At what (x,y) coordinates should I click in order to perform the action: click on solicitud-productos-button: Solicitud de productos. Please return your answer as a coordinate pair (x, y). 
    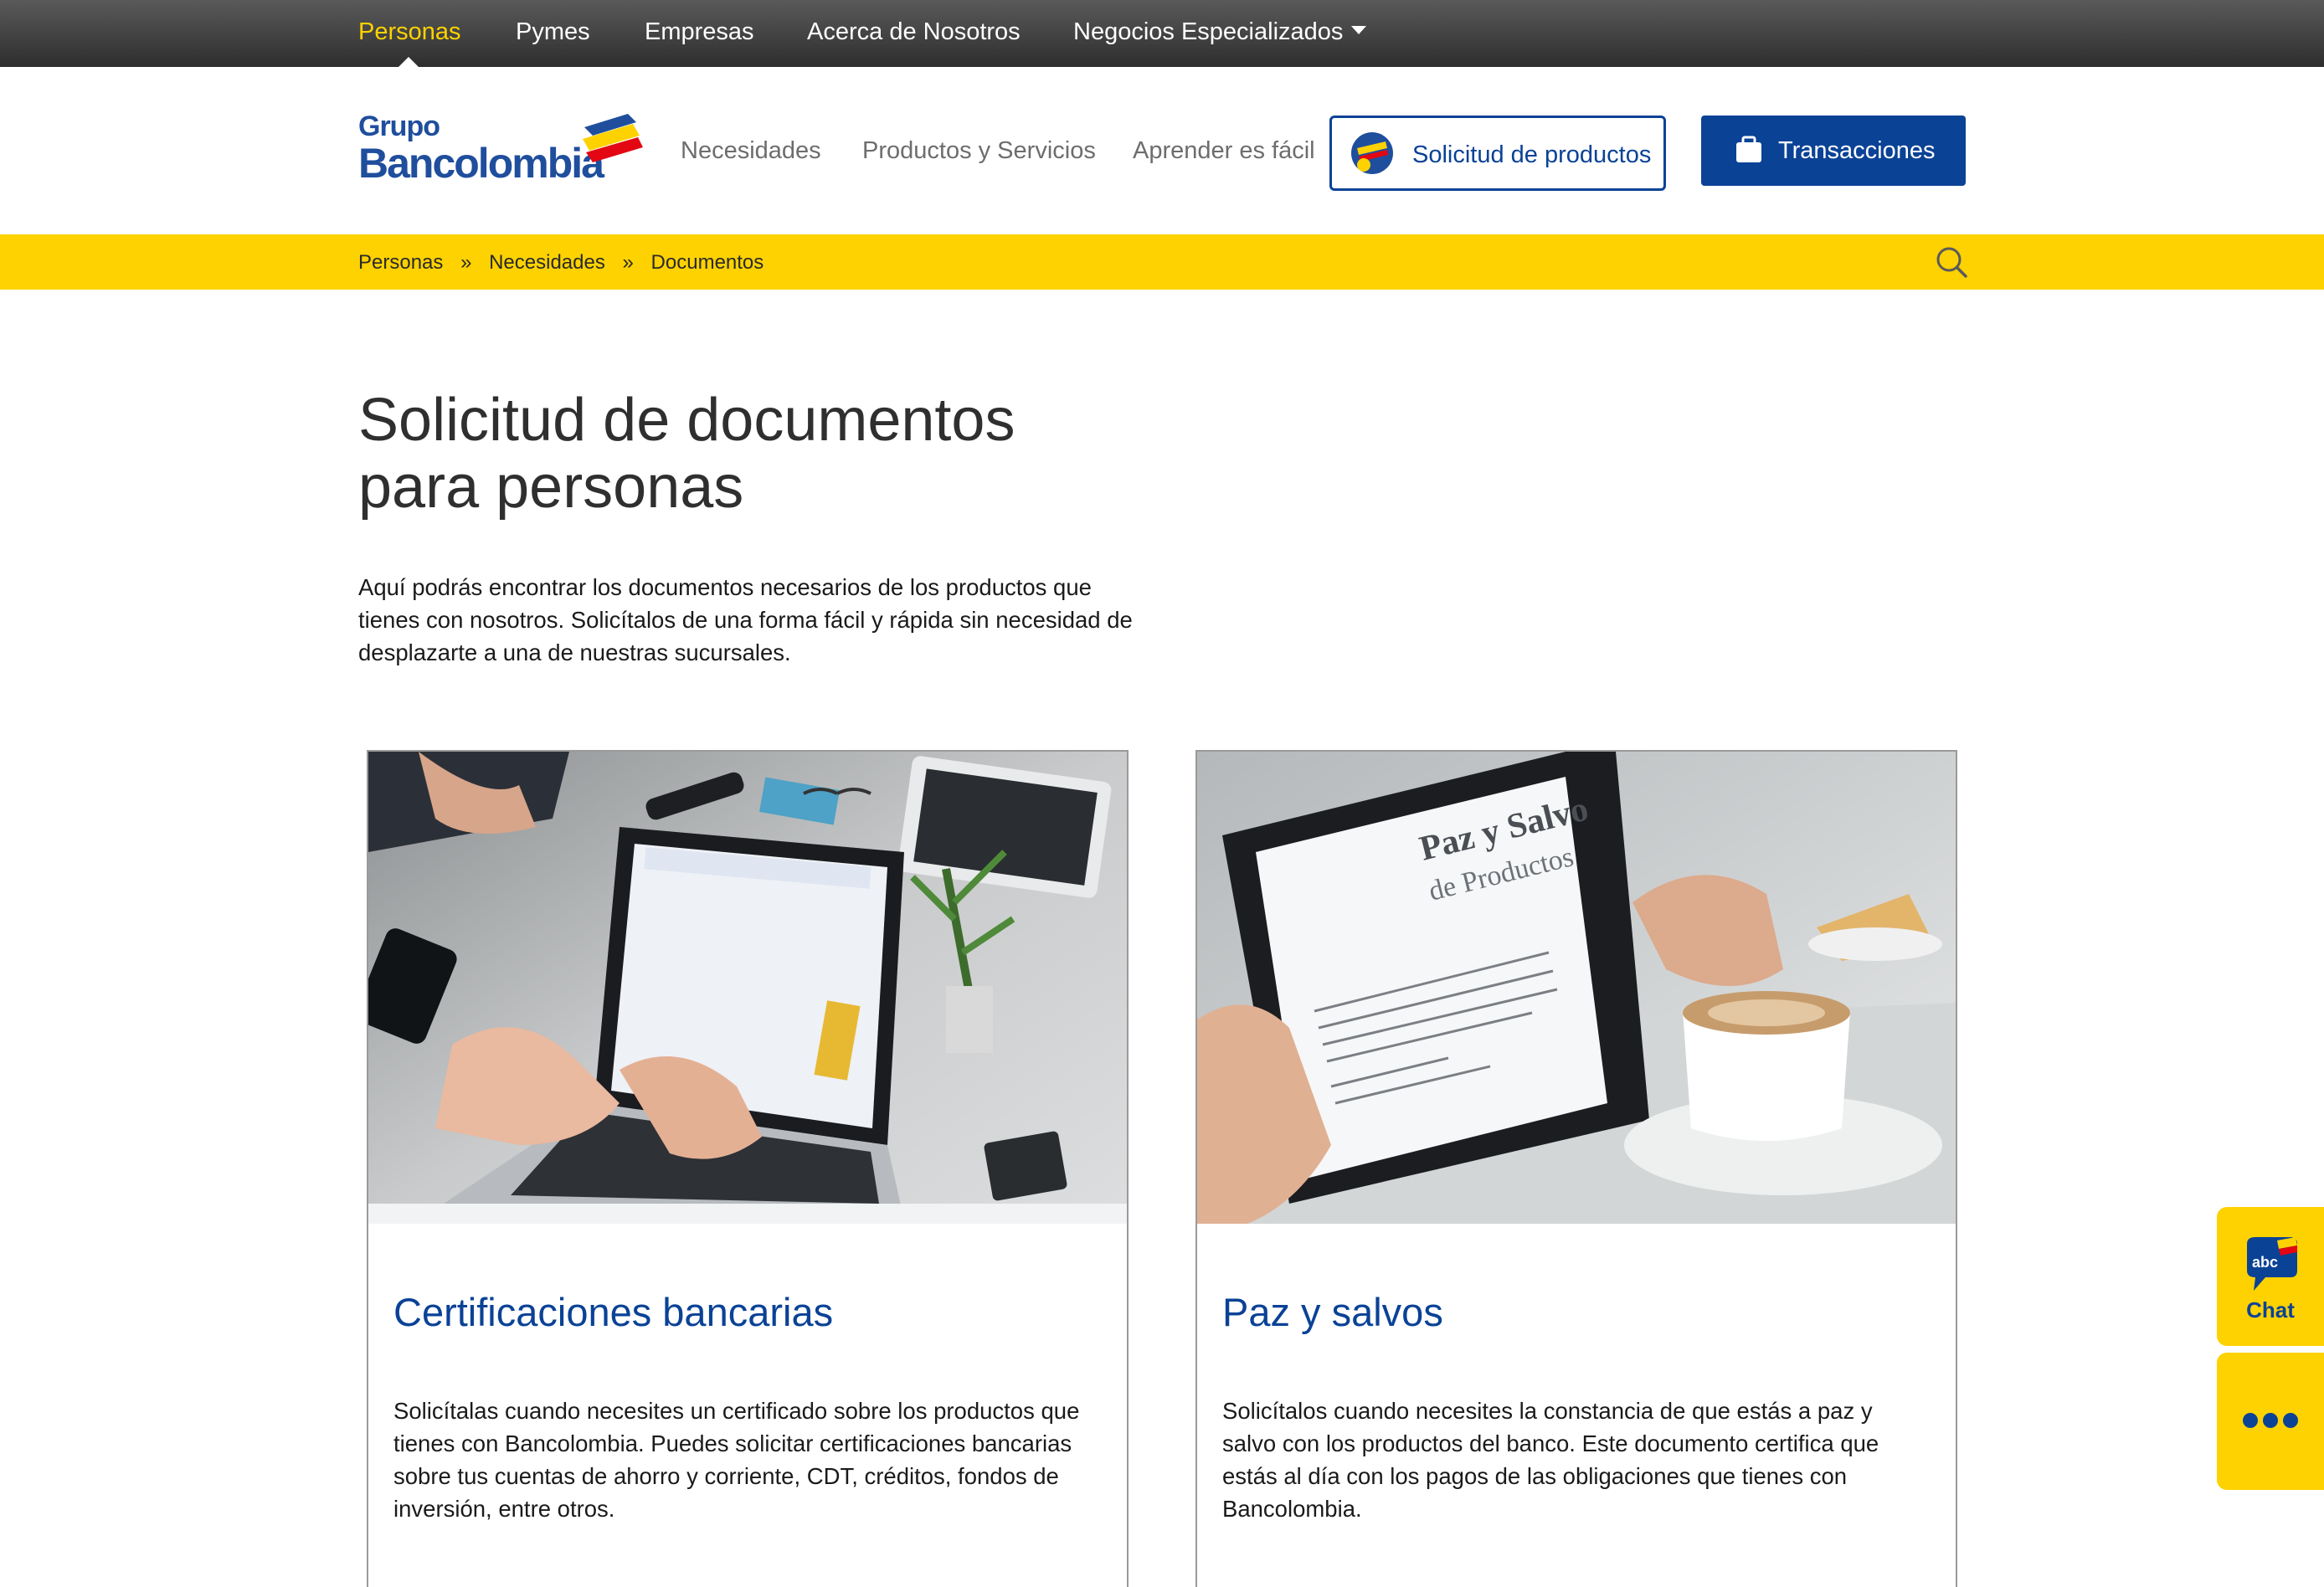
    Looking at the image, I should click on (1497, 153).